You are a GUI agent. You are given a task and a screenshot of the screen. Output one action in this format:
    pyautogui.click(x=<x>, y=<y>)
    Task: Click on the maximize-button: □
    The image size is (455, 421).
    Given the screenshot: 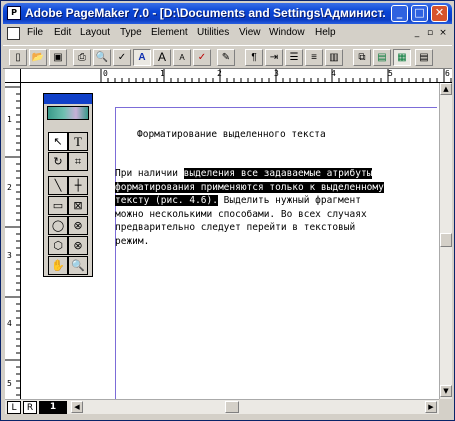 What is the action you would take?
    pyautogui.click(x=419, y=13)
    